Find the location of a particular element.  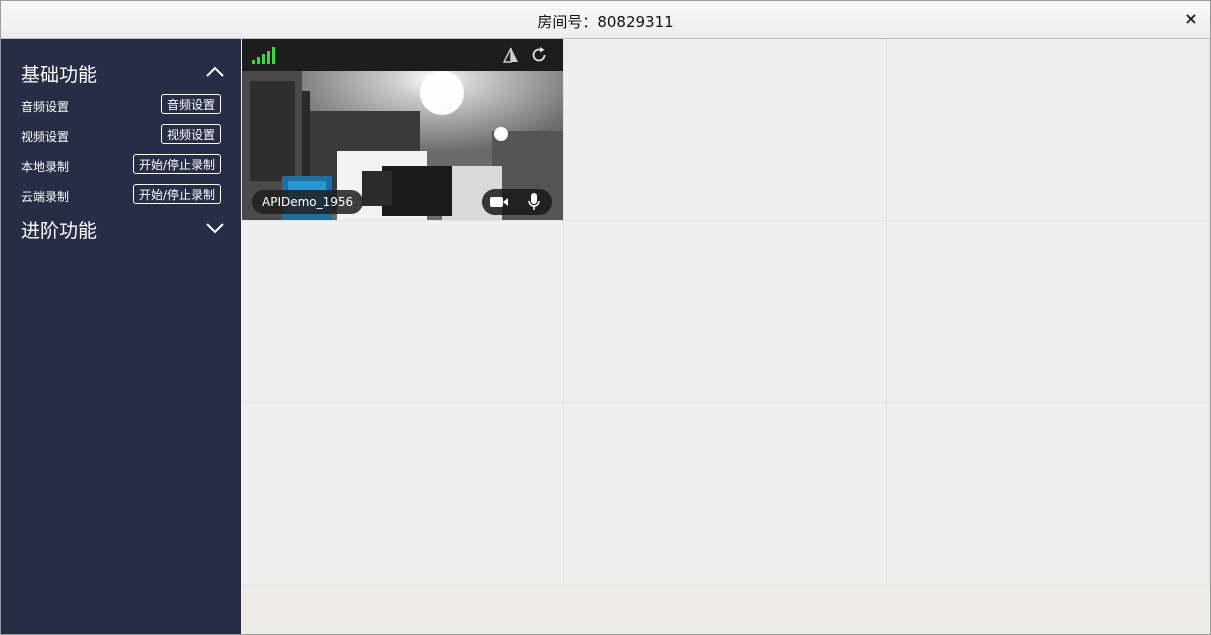

window-title: 房间号：80829311 is located at coordinates (605, 22).